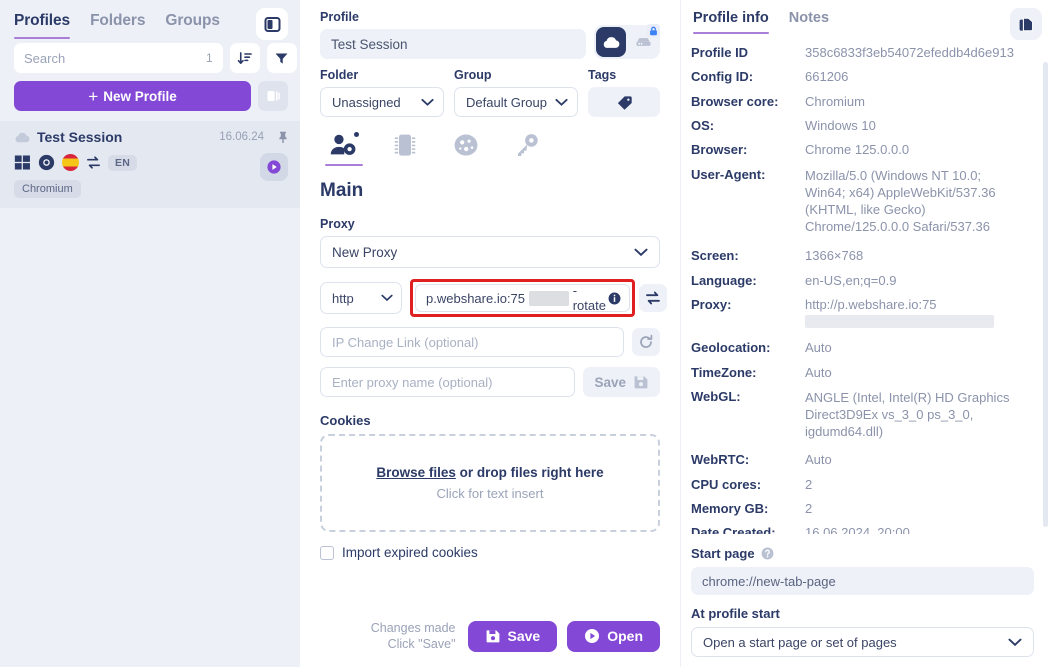  I want to click on proxy-host-highlight-box: p.webshare.io:75 -rotate, so click(523, 298).